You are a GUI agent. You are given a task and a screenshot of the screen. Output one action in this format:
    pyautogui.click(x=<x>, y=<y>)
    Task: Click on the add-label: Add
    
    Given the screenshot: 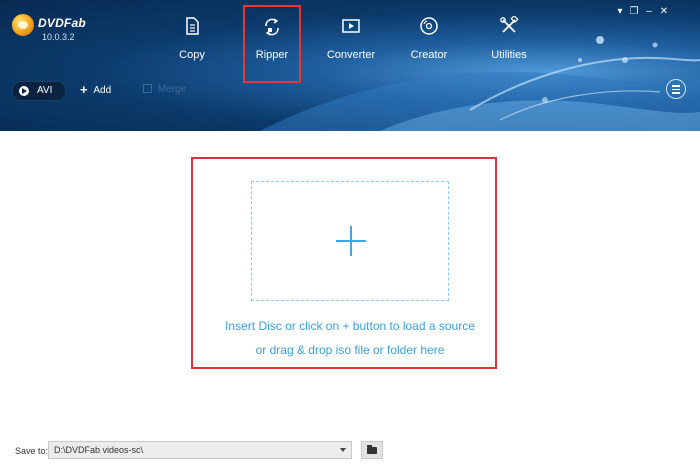 What is the action you would take?
    pyautogui.click(x=102, y=90)
    